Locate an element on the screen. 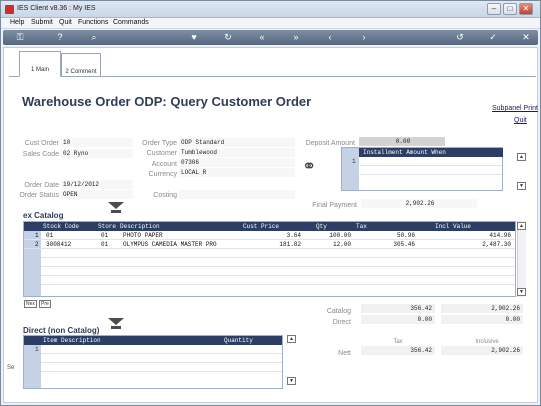 This screenshot has width=541, height=406. col-item-description: Item Description is located at coordinates (72, 340).